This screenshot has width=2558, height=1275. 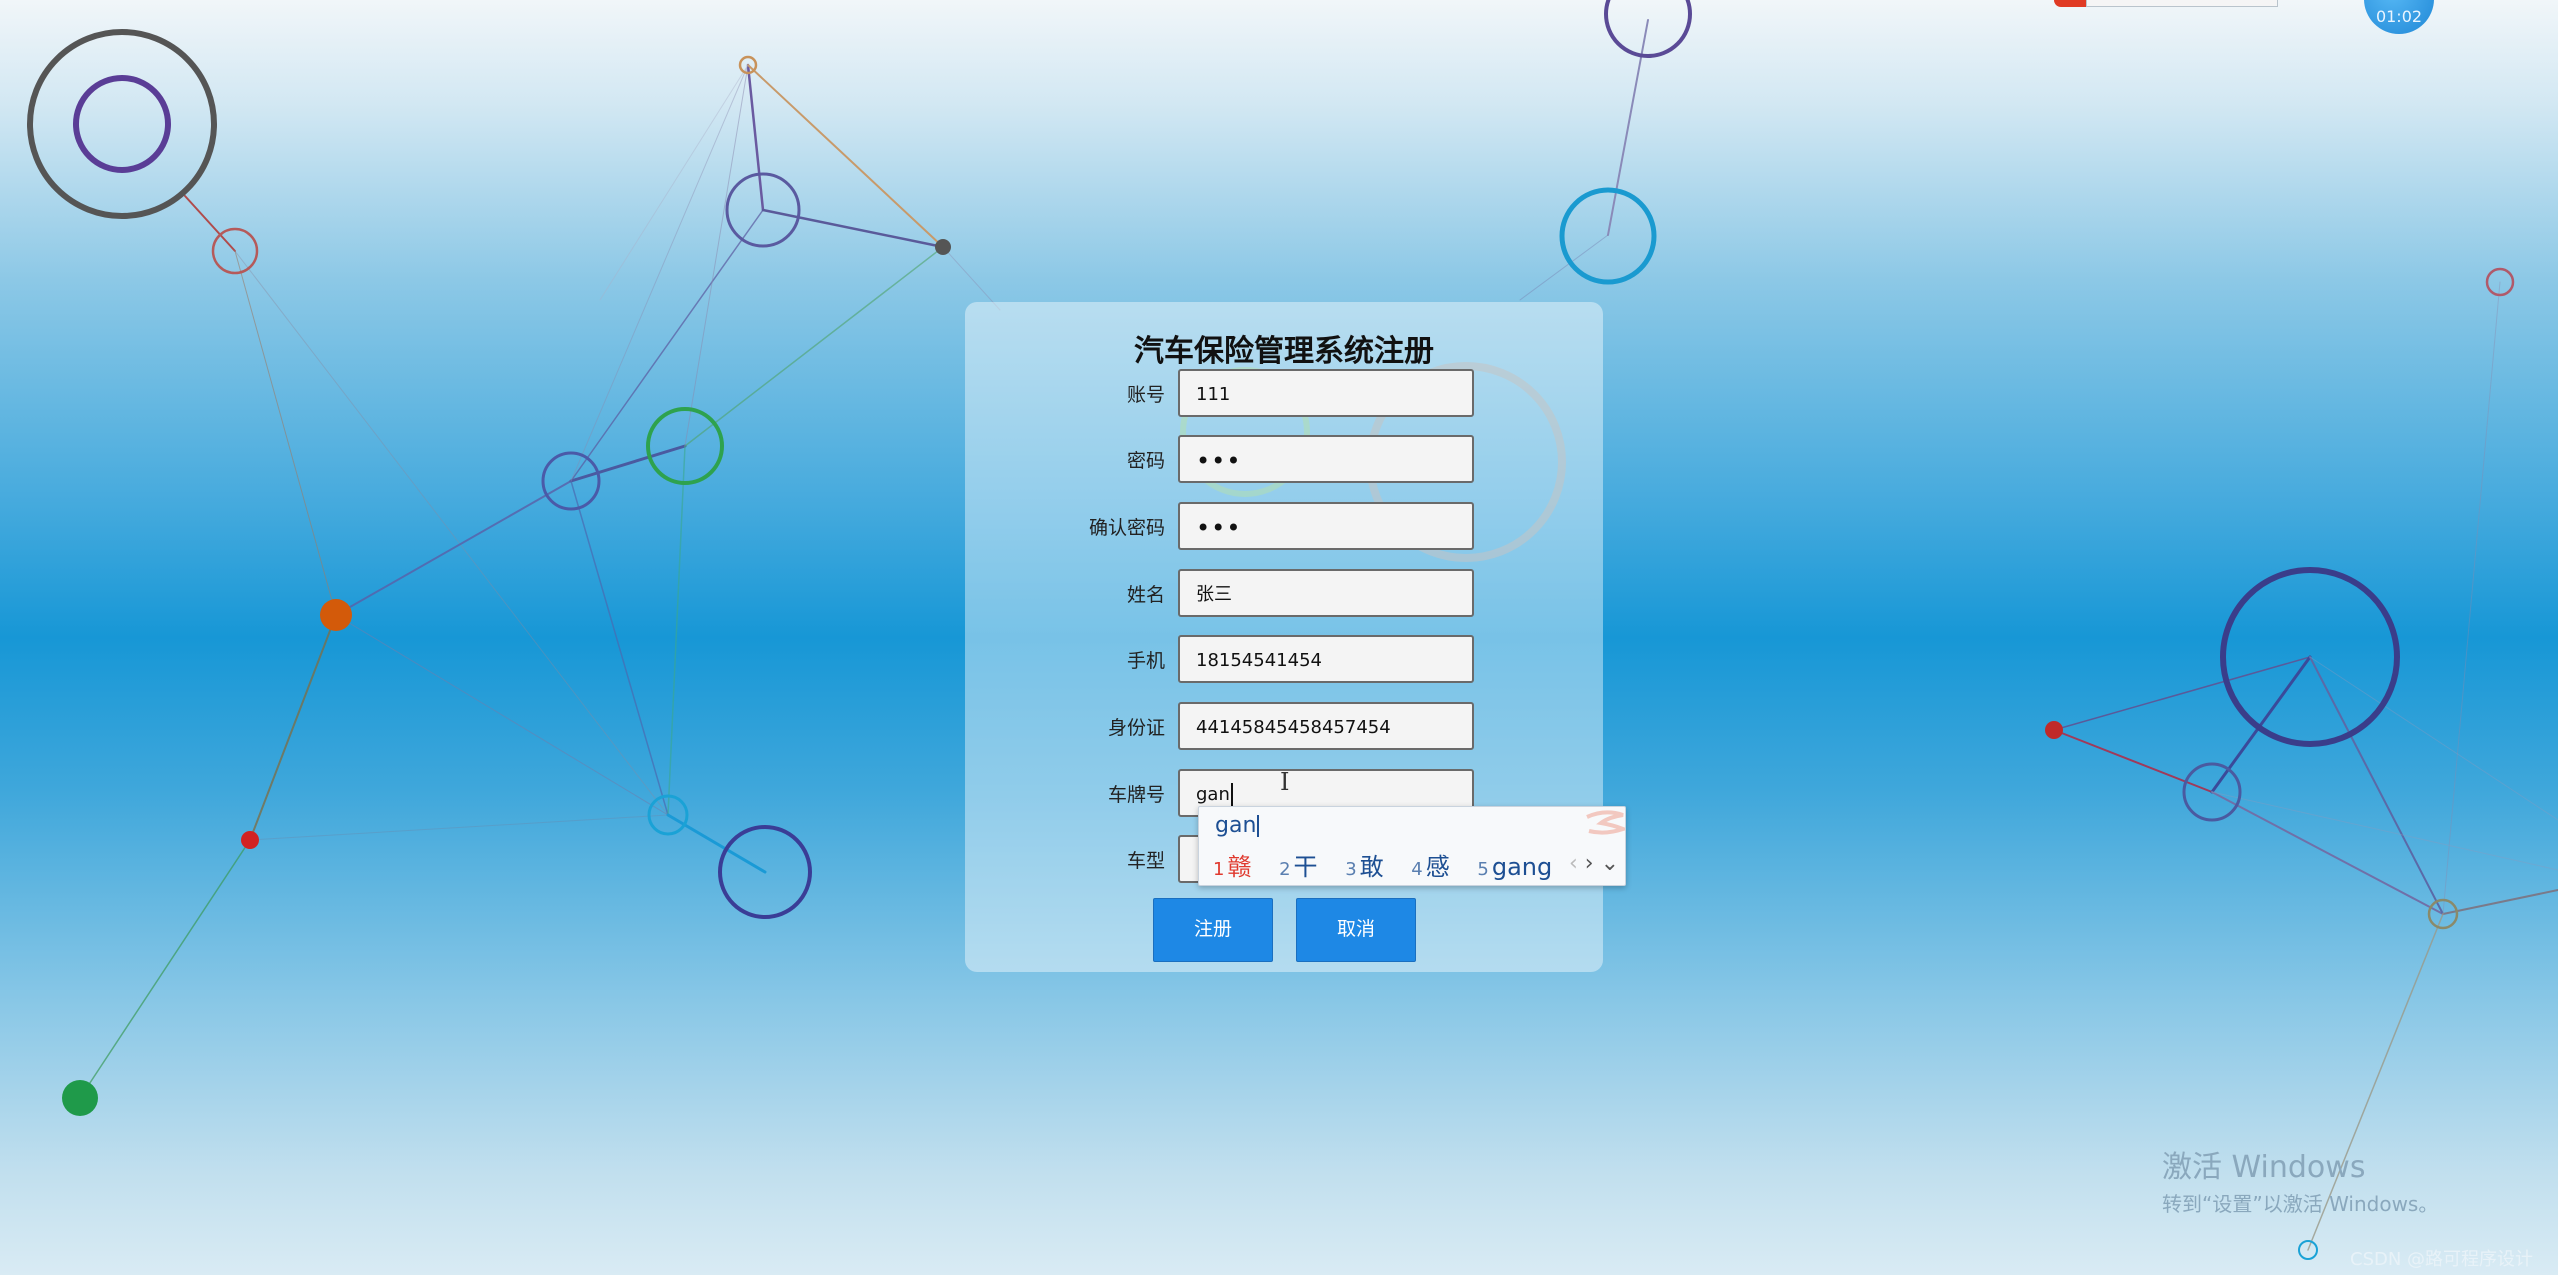 I want to click on row-account: 账号 111, so click(x=1284, y=395).